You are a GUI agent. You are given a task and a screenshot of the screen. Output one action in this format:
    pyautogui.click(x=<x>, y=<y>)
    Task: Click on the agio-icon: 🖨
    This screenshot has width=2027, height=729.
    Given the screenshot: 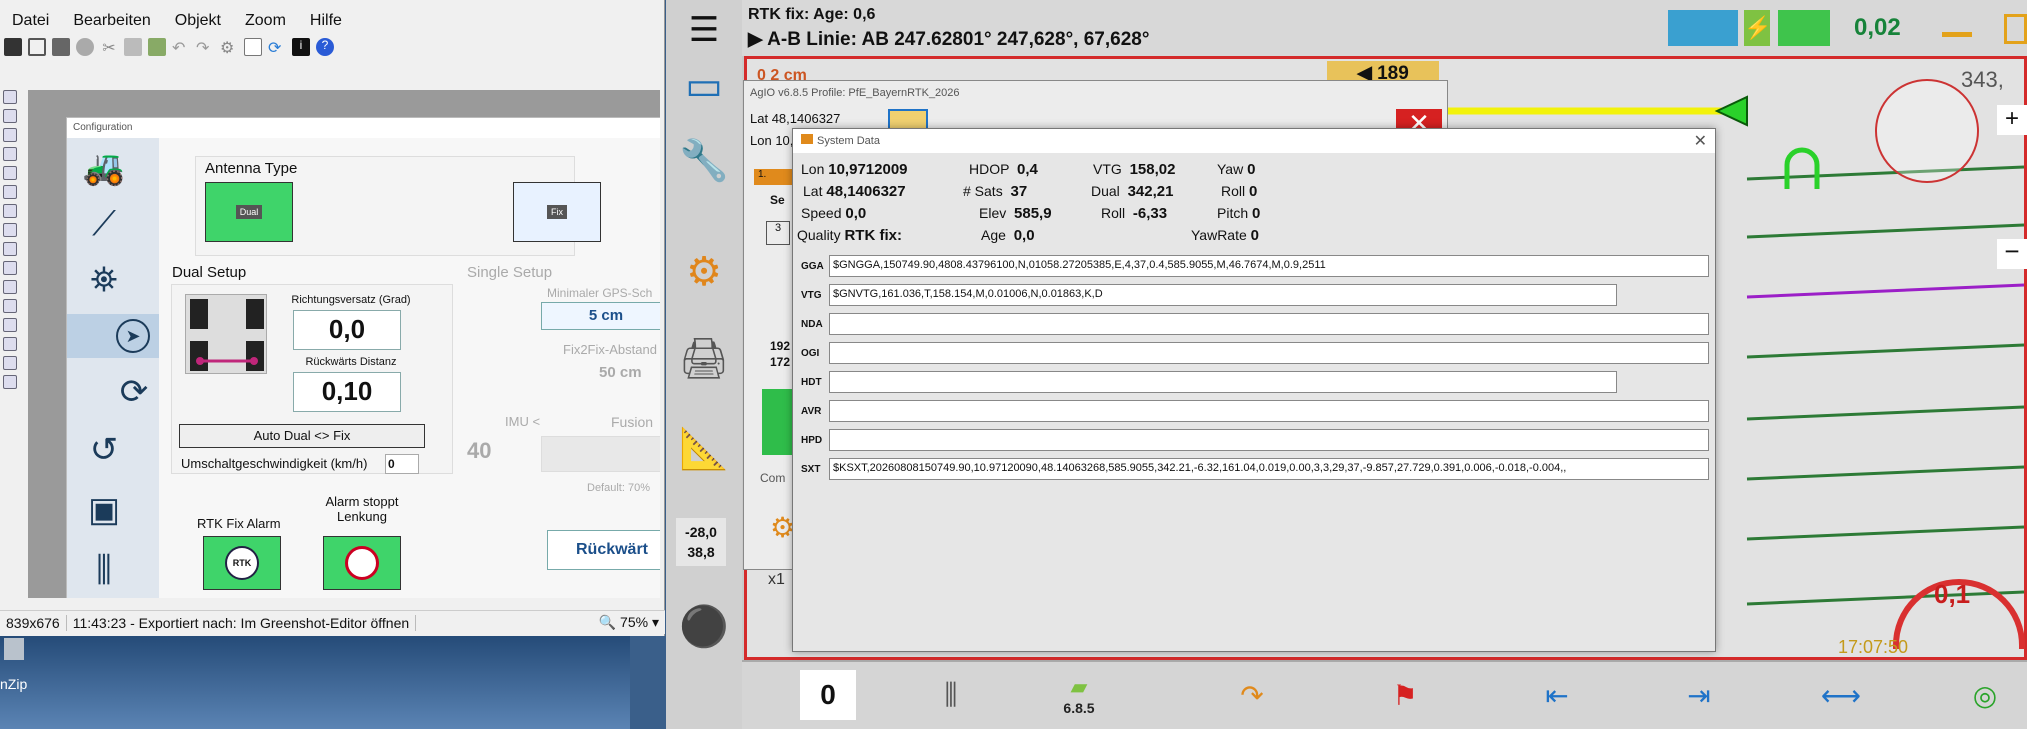 What is the action you would take?
    pyautogui.click(x=704, y=358)
    